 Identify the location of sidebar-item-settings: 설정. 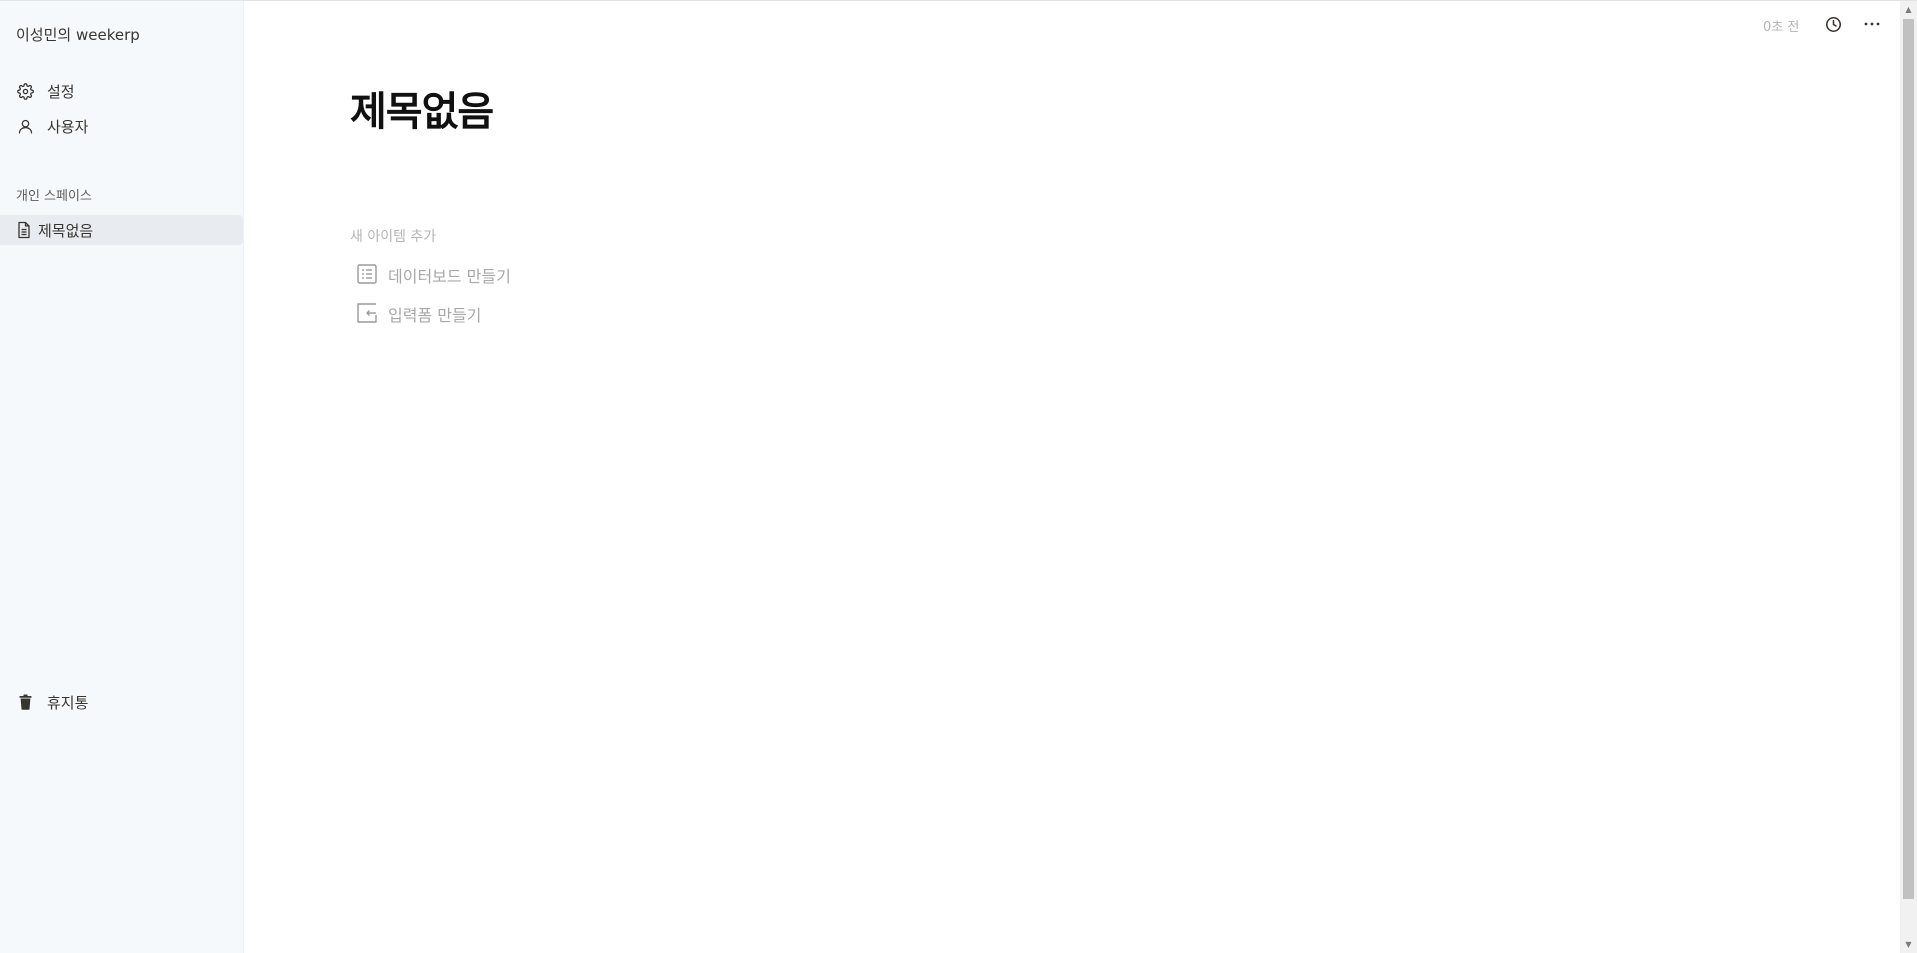
(121, 91).